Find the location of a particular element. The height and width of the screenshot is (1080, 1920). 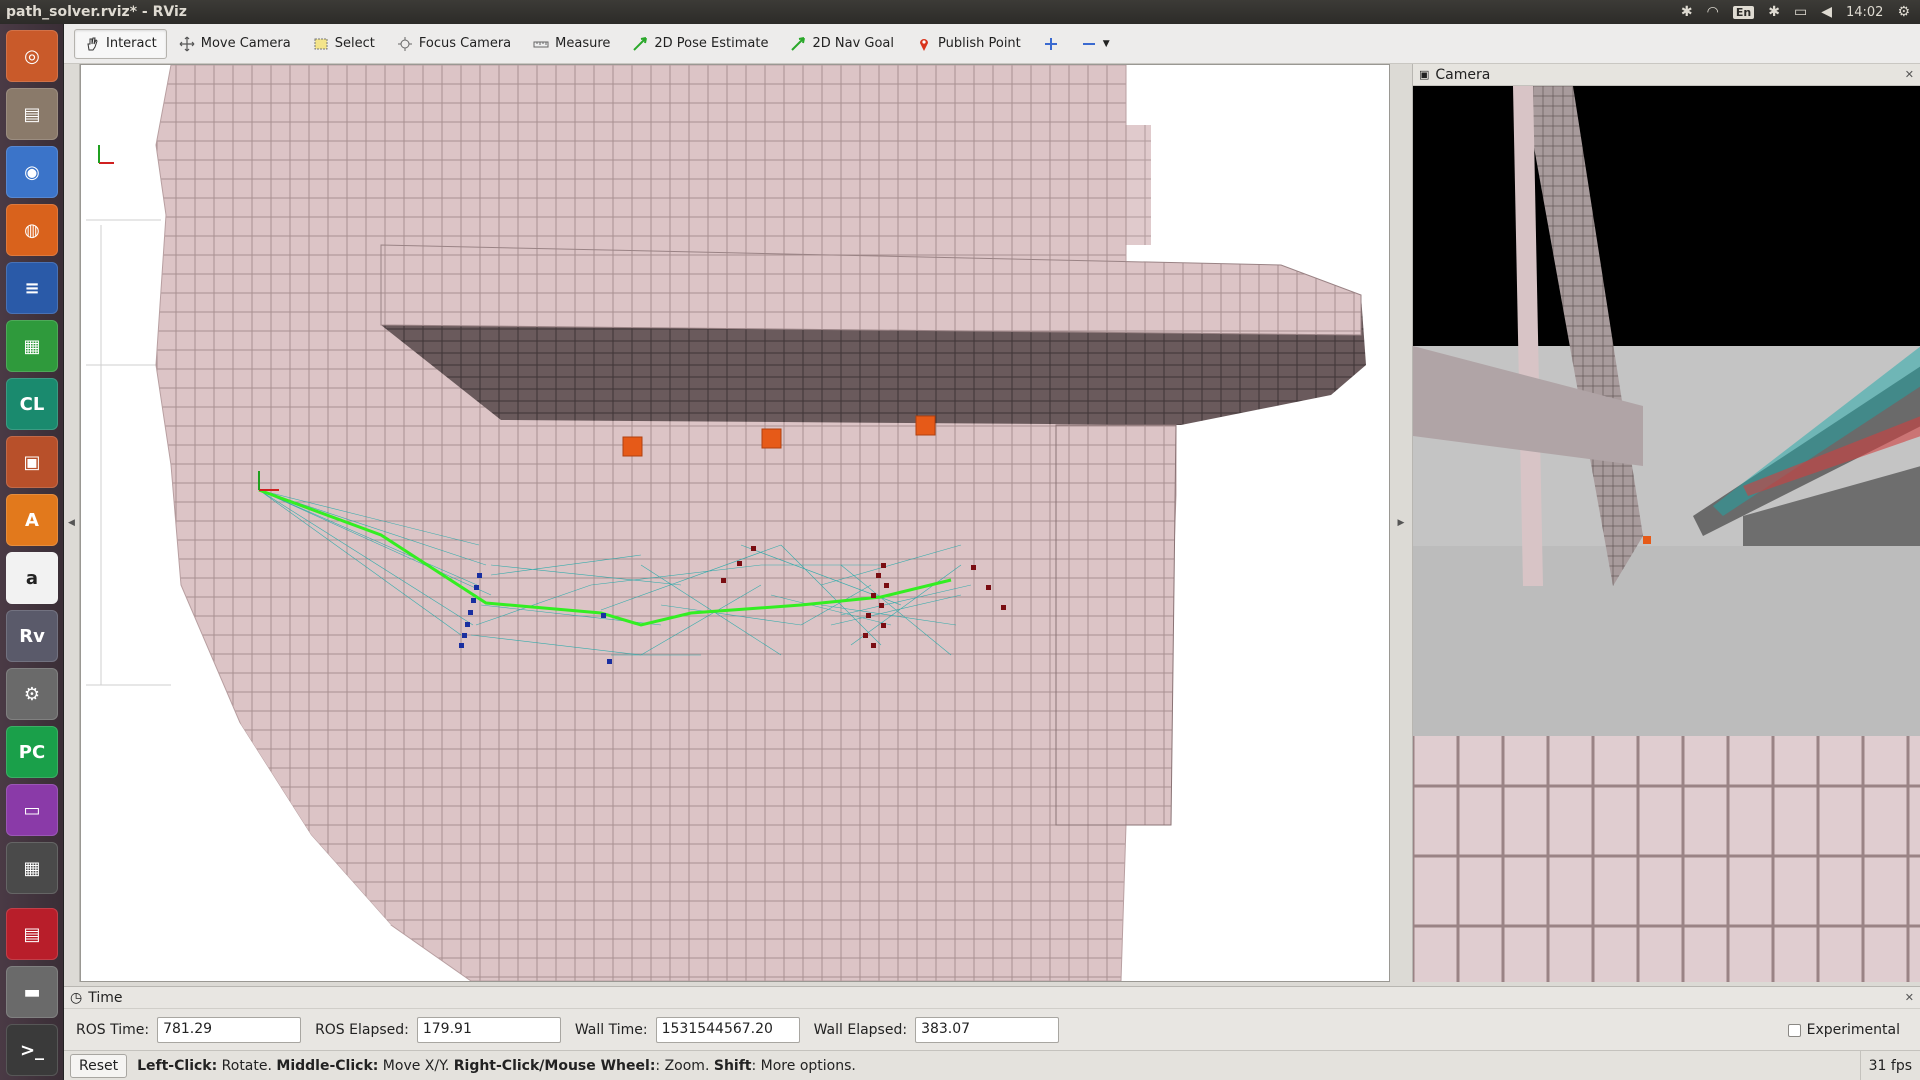

keyboard-layout-indicator: En is located at coordinates (1743, 12).